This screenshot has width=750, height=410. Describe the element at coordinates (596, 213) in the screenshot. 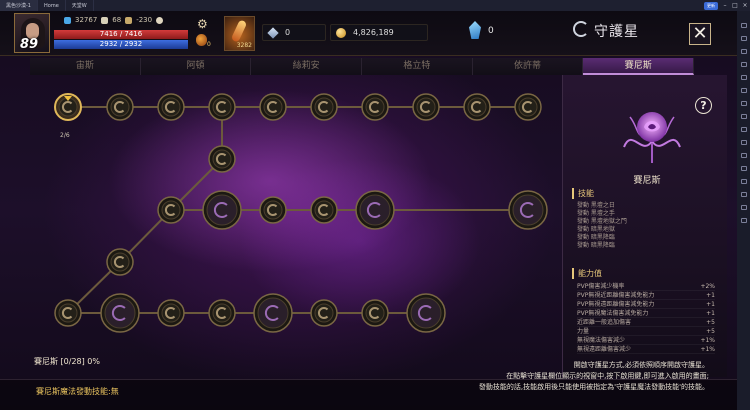

I see `skill-item: 發動 黑壇之手` at that location.